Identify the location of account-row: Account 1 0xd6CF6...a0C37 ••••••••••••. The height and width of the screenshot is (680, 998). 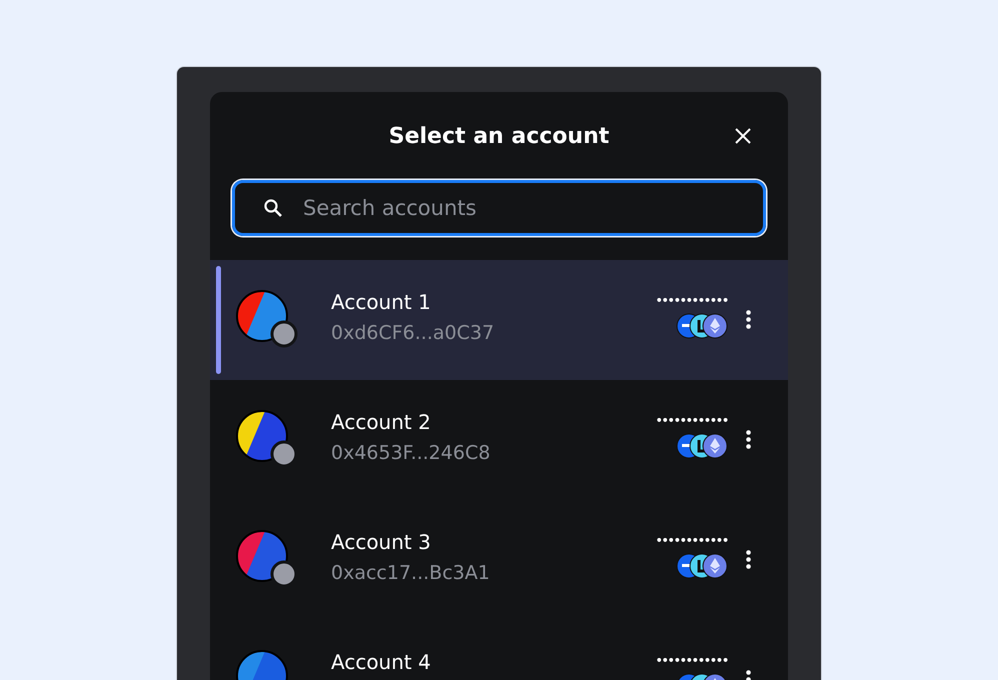
(499, 320).